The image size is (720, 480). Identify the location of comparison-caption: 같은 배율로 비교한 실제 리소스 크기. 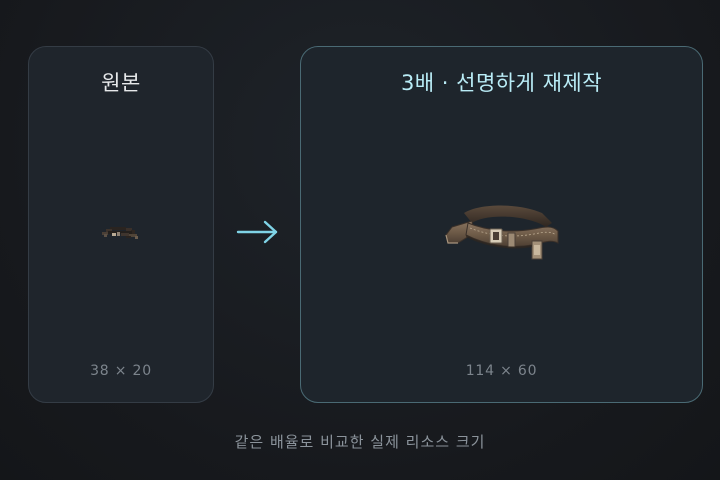
(360, 442).